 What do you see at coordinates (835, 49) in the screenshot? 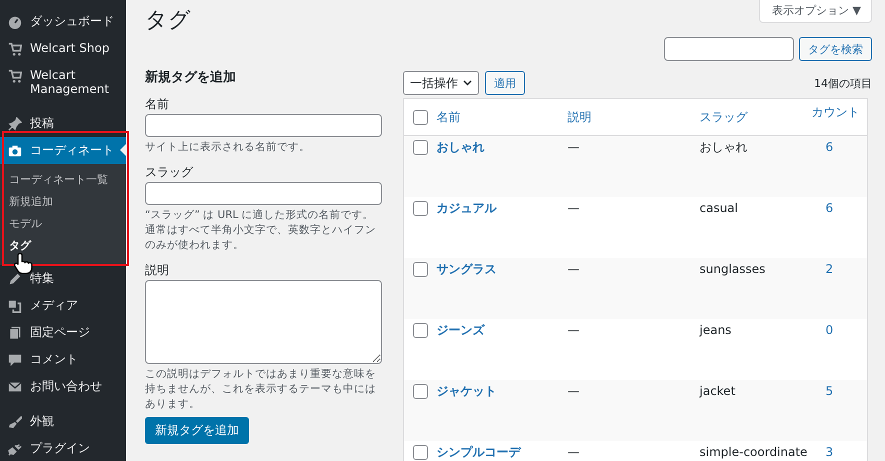
I see `search-button: タグを検索` at bounding box center [835, 49].